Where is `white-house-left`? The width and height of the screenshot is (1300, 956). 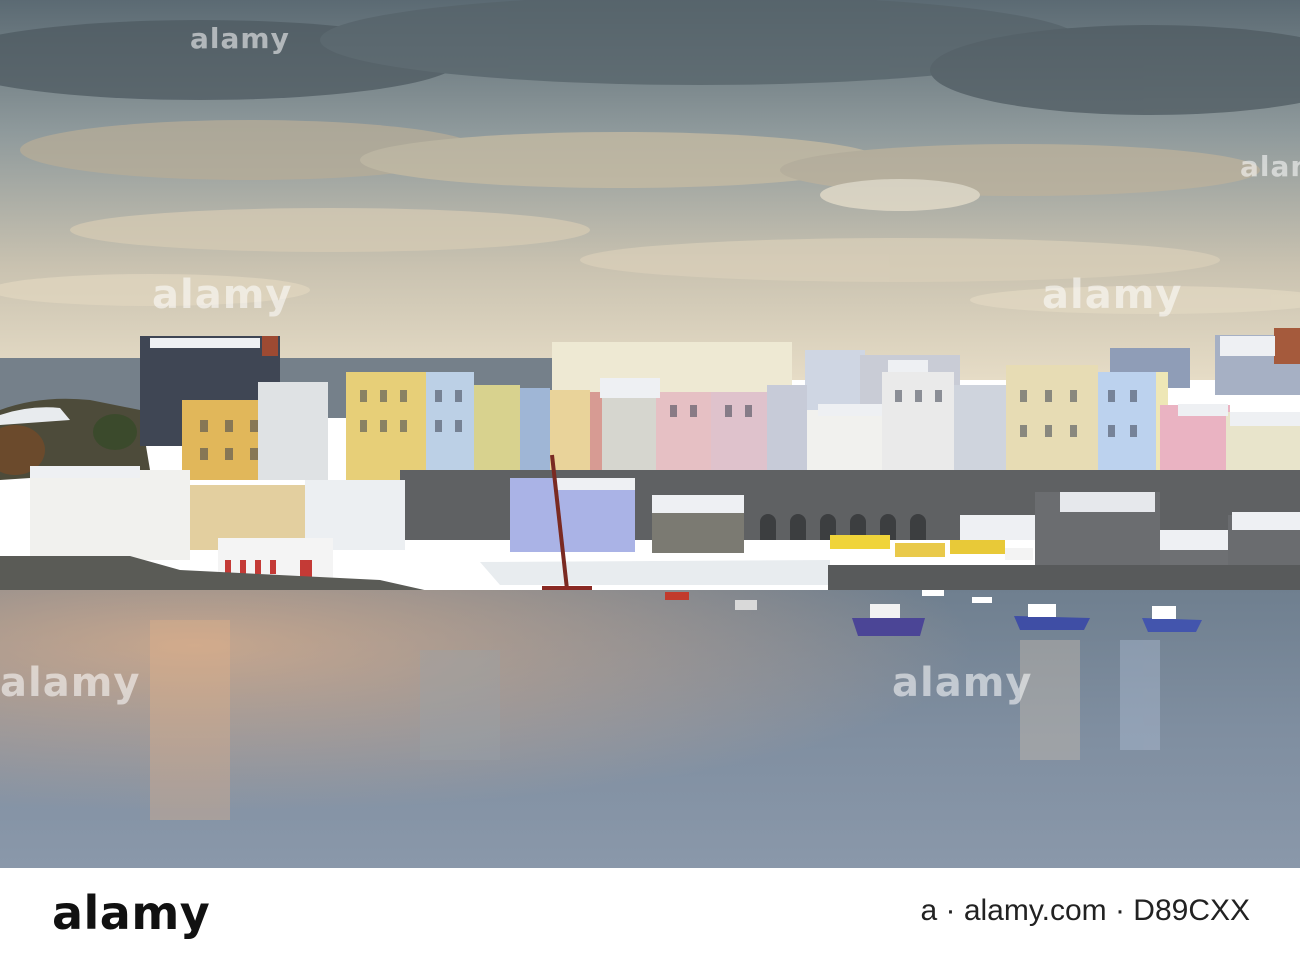
white-house-left is located at coordinates (110, 515).